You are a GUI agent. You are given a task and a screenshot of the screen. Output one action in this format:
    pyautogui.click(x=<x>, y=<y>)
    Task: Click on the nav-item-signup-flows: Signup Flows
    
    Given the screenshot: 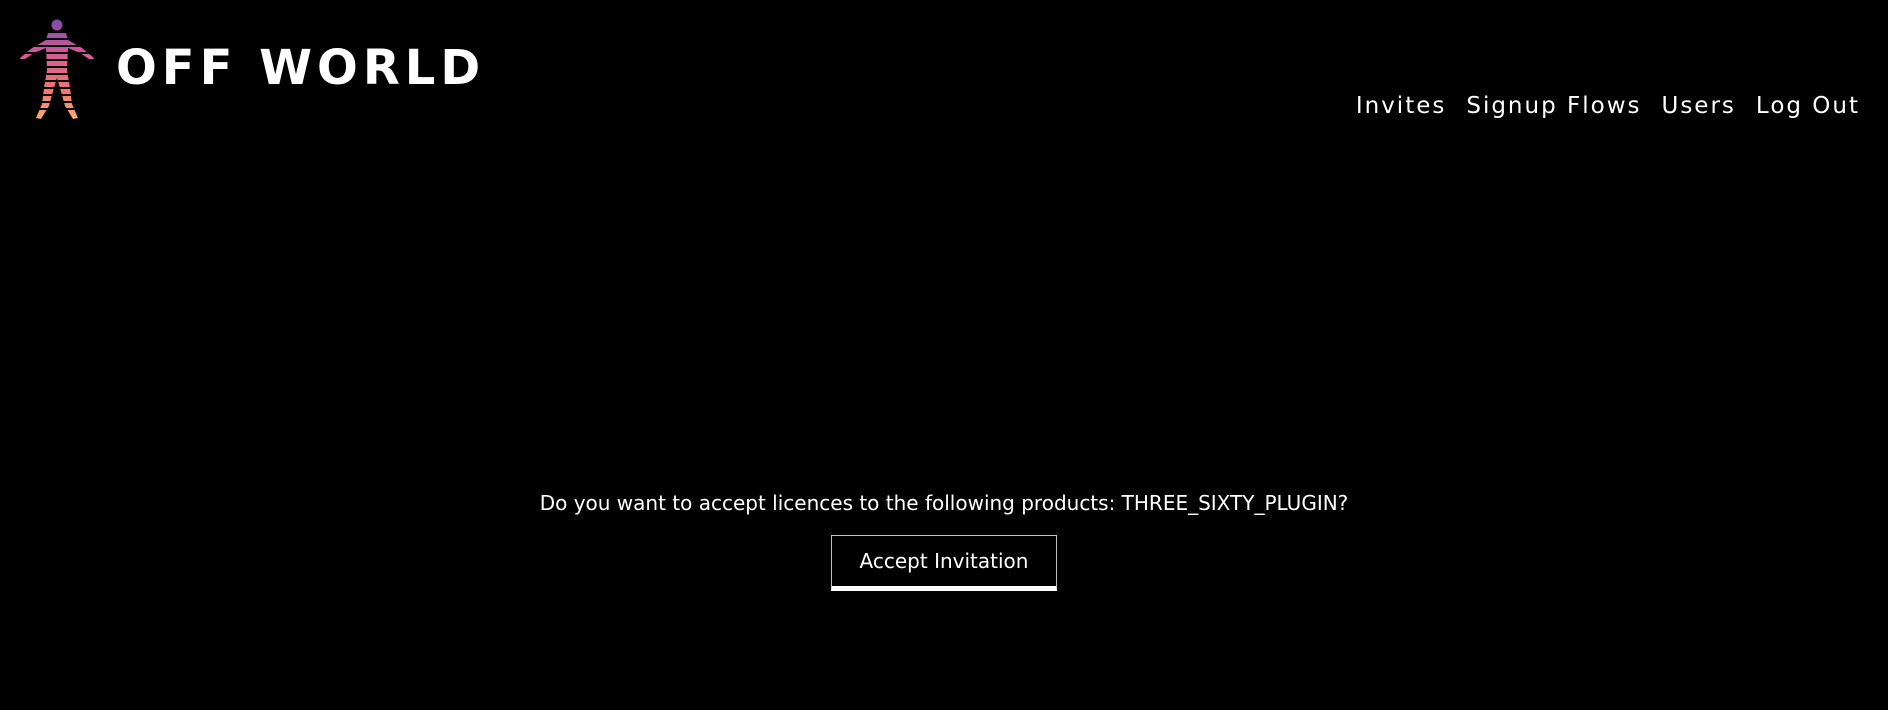 What is the action you would take?
    pyautogui.click(x=1553, y=106)
    